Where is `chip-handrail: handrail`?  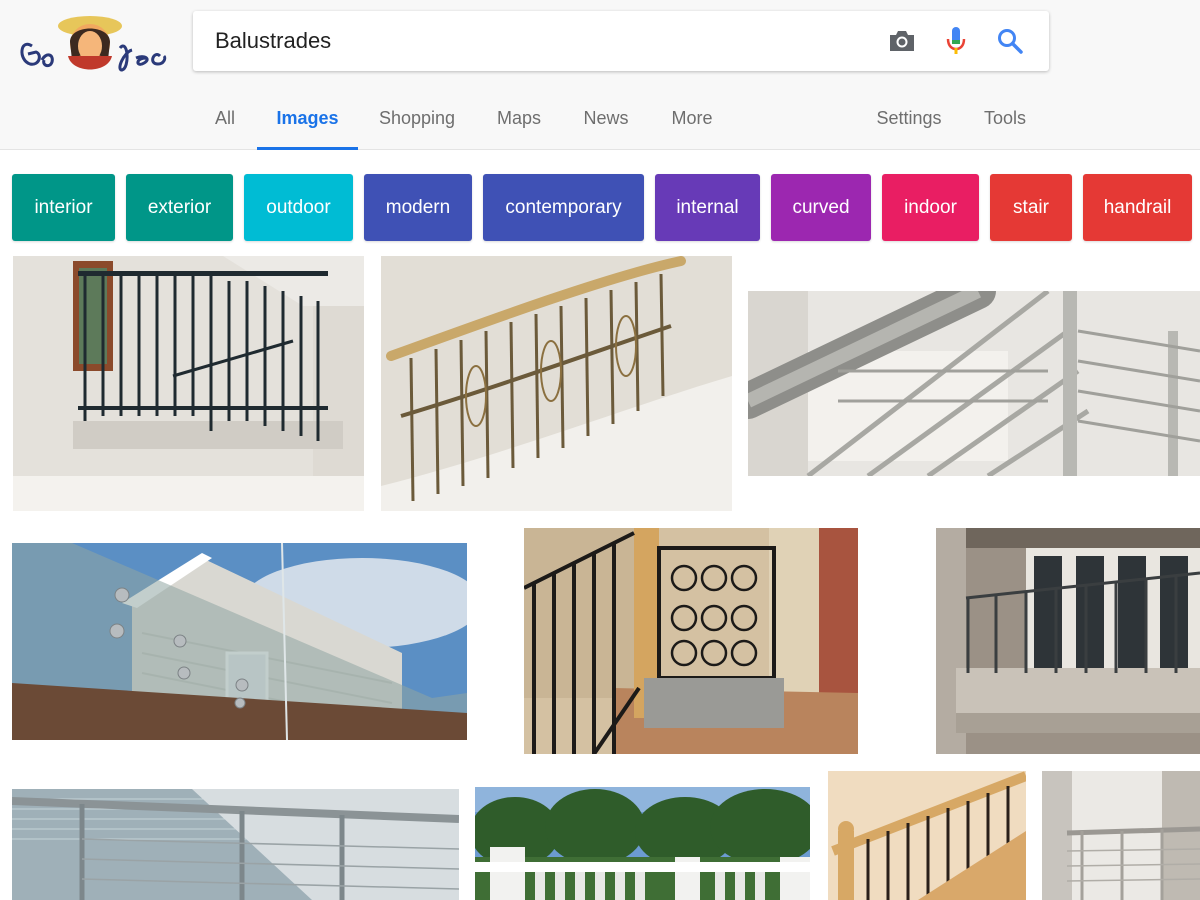
chip-handrail: handrail is located at coordinates (1137, 207).